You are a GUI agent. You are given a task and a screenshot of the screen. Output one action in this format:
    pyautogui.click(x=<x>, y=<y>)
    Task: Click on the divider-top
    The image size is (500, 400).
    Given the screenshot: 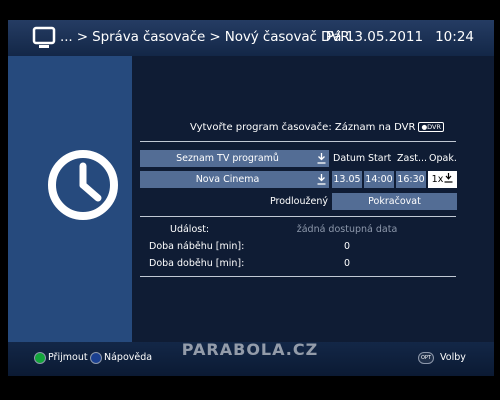 What is the action you would take?
    pyautogui.click(x=298, y=141)
    